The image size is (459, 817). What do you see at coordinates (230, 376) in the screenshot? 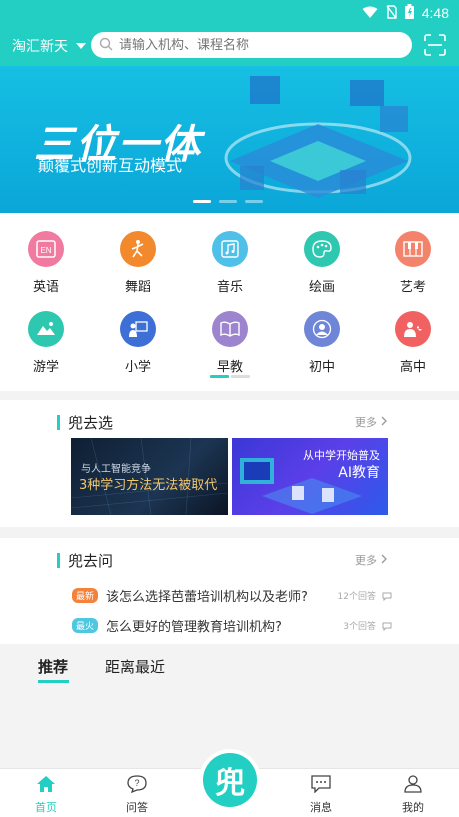
I see `category-pager` at bounding box center [230, 376].